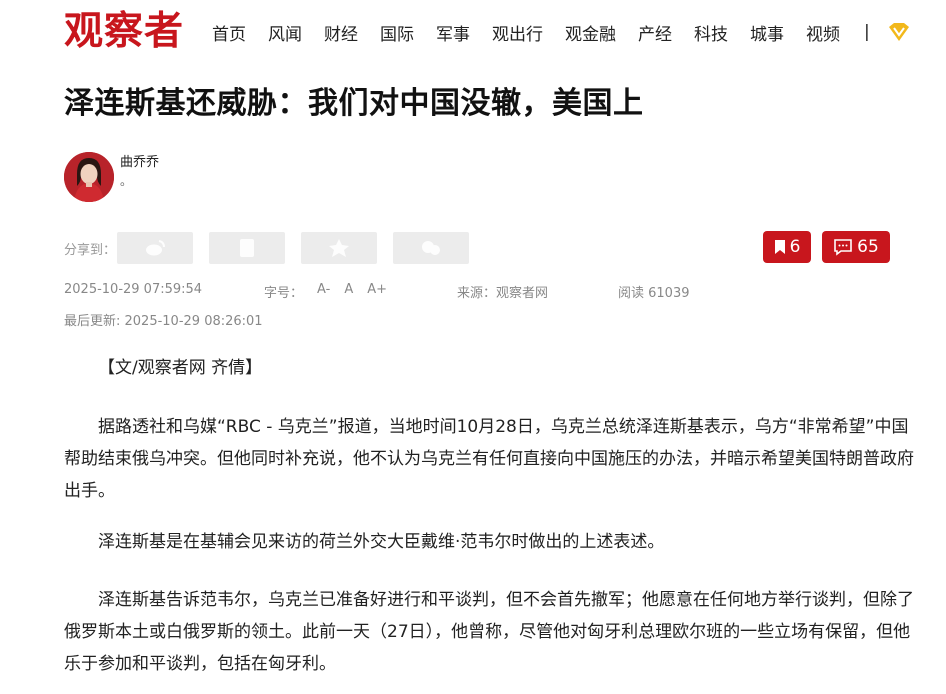 This screenshot has height=694, width=946. Describe the element at coordinates (126, 181) in the screenshot. I see `author-note: 。` at that location.